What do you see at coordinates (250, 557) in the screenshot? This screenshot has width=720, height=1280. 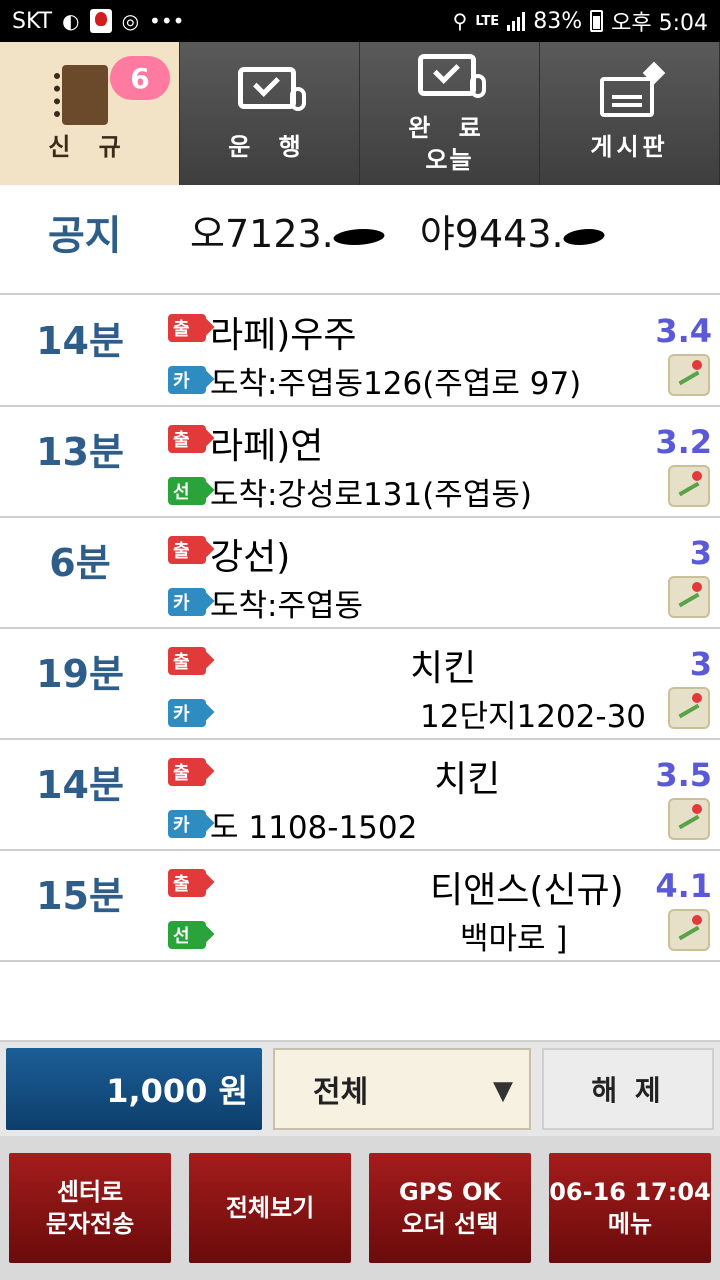 I see `order-origin: 강선)` at bounding box center [250, 557].